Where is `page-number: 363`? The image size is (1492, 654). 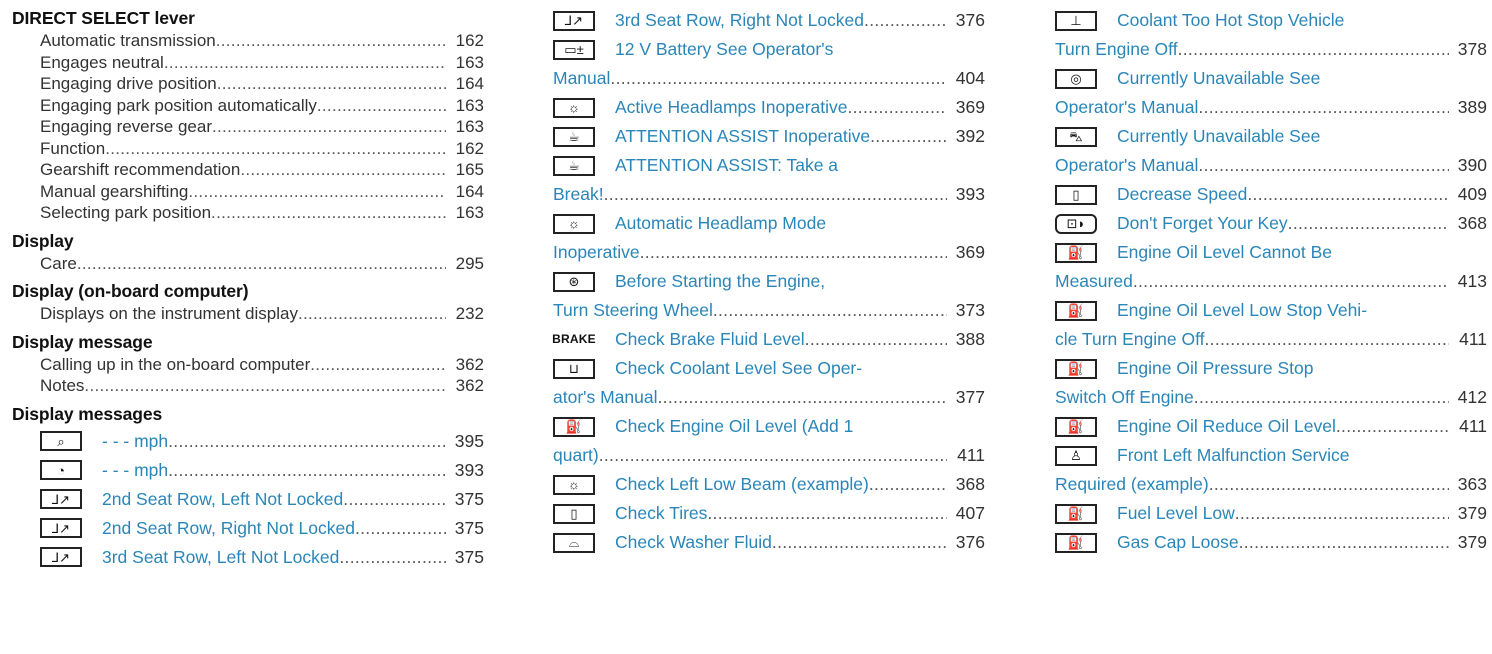
page-number: 363 is located at coordinates (1468, 484).